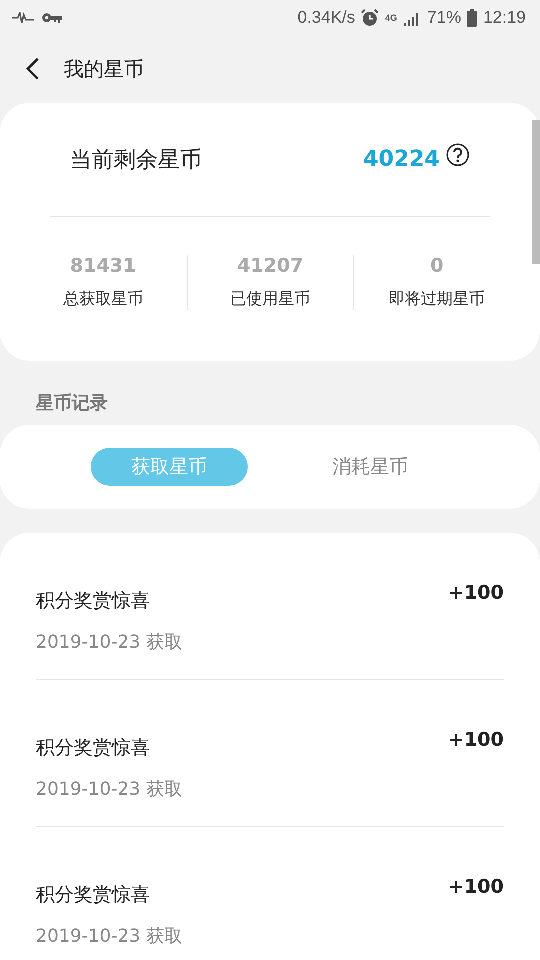 The height and width of the screenshot is (960, 540). Describe the element at coordinates (52, 18) in the screenshot. I see `key-icon` at that location.